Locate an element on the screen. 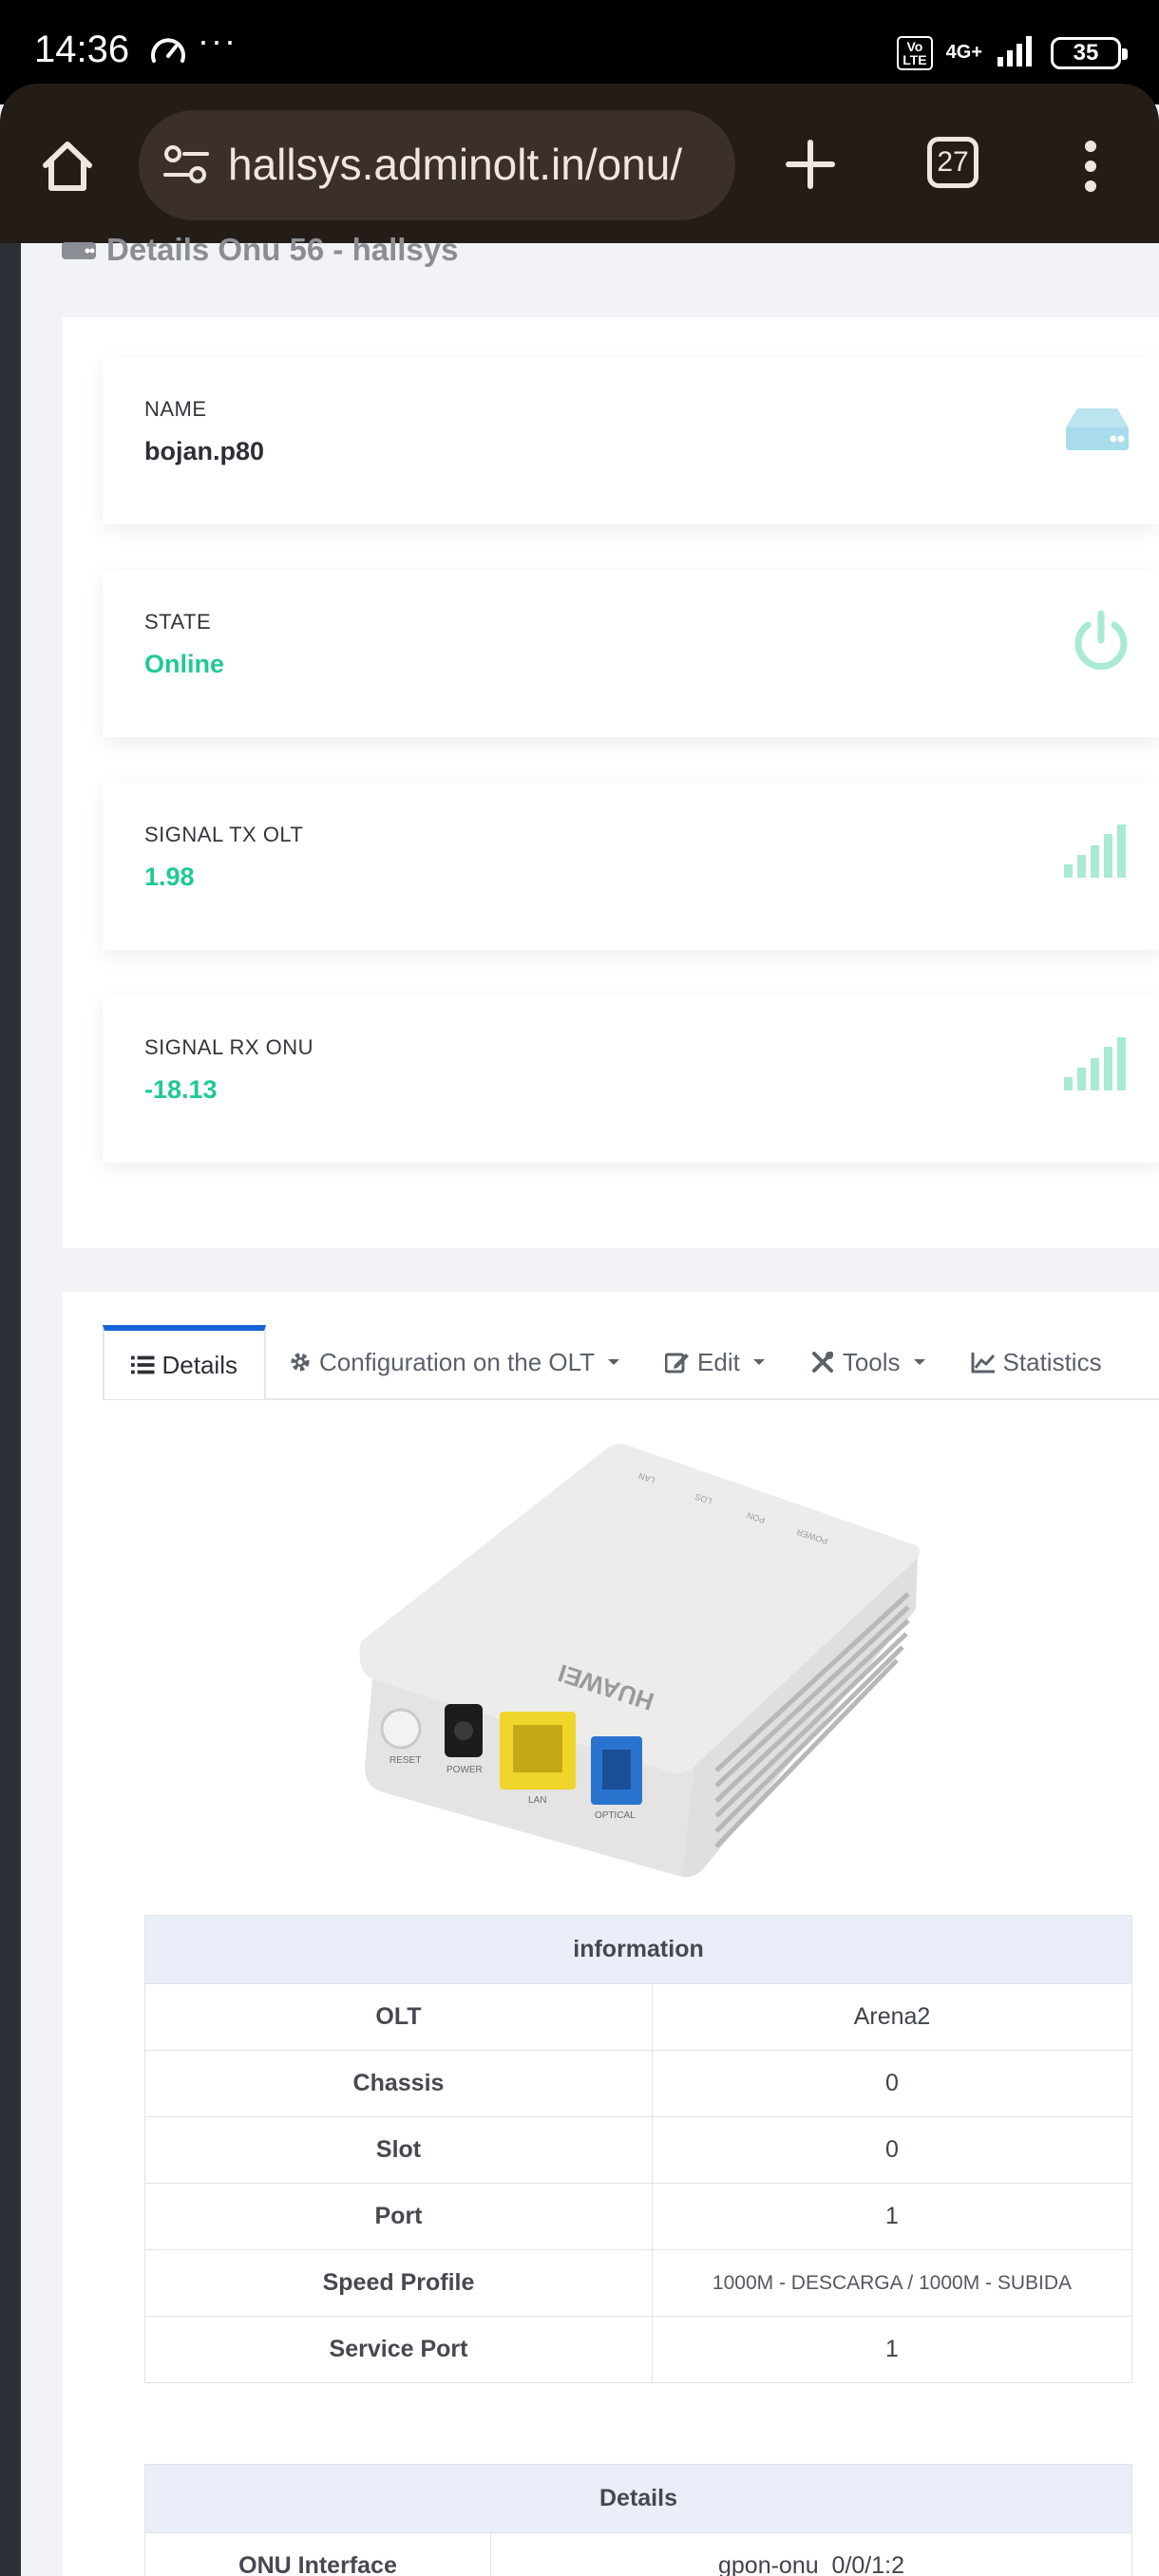 Image resolution: width=1159 pixels, height=2576 pixels. new-tab-button is located at coordinates (810, 164).